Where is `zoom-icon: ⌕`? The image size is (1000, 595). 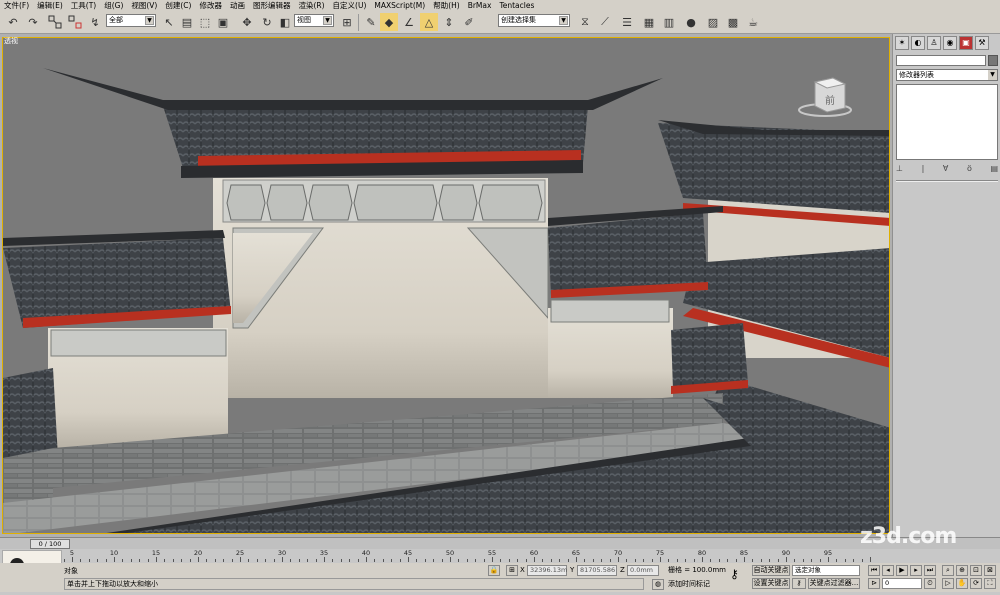 zoom-icon: ⌕ is located at coordinates (948, 570).